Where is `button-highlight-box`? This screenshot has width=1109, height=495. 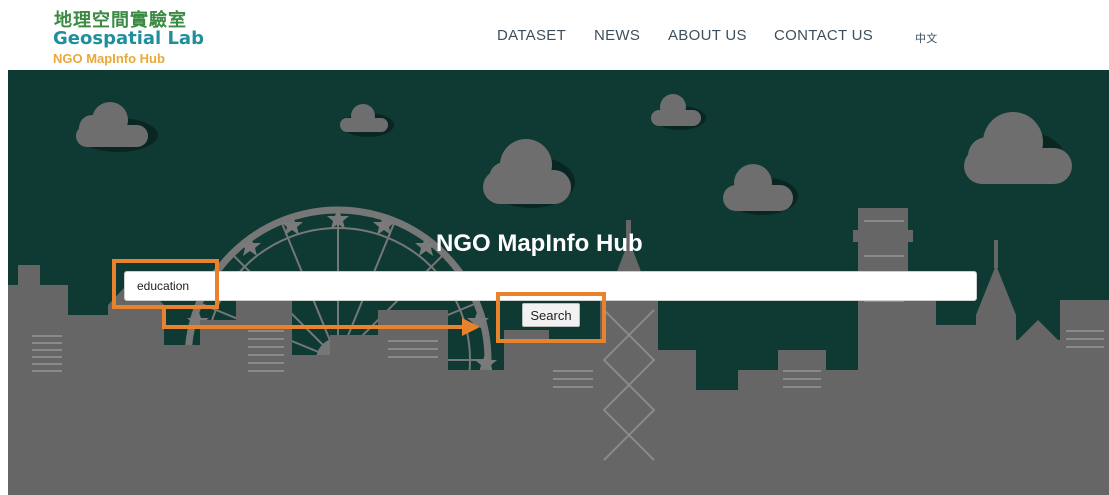
button-highlight-box is located at coordinates (551, 317).